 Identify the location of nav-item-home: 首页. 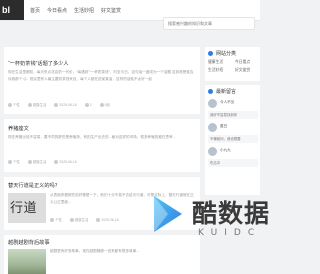
(35, 10).